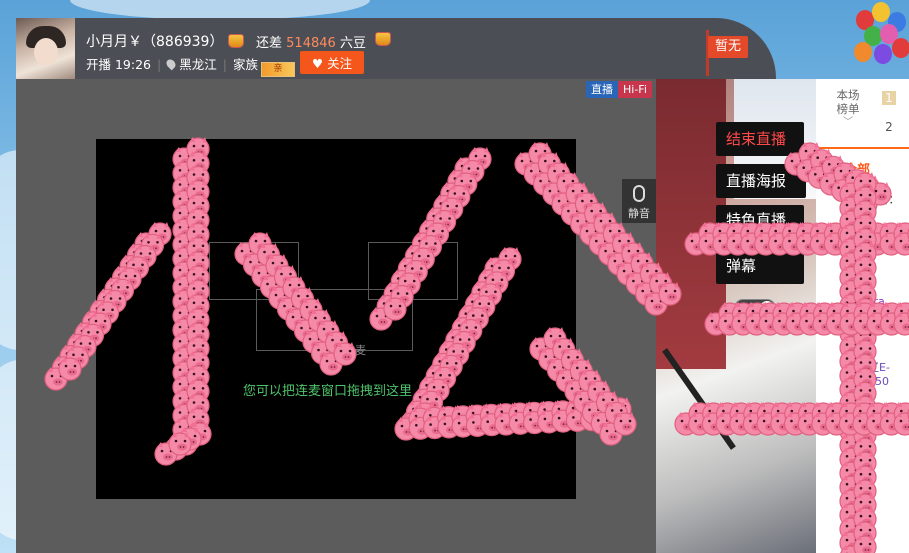 This screenshot has height=553, width=909. Describe the element at coordinates (269, 43) in the screenshot. I see `needs-label: 还差` at that location.